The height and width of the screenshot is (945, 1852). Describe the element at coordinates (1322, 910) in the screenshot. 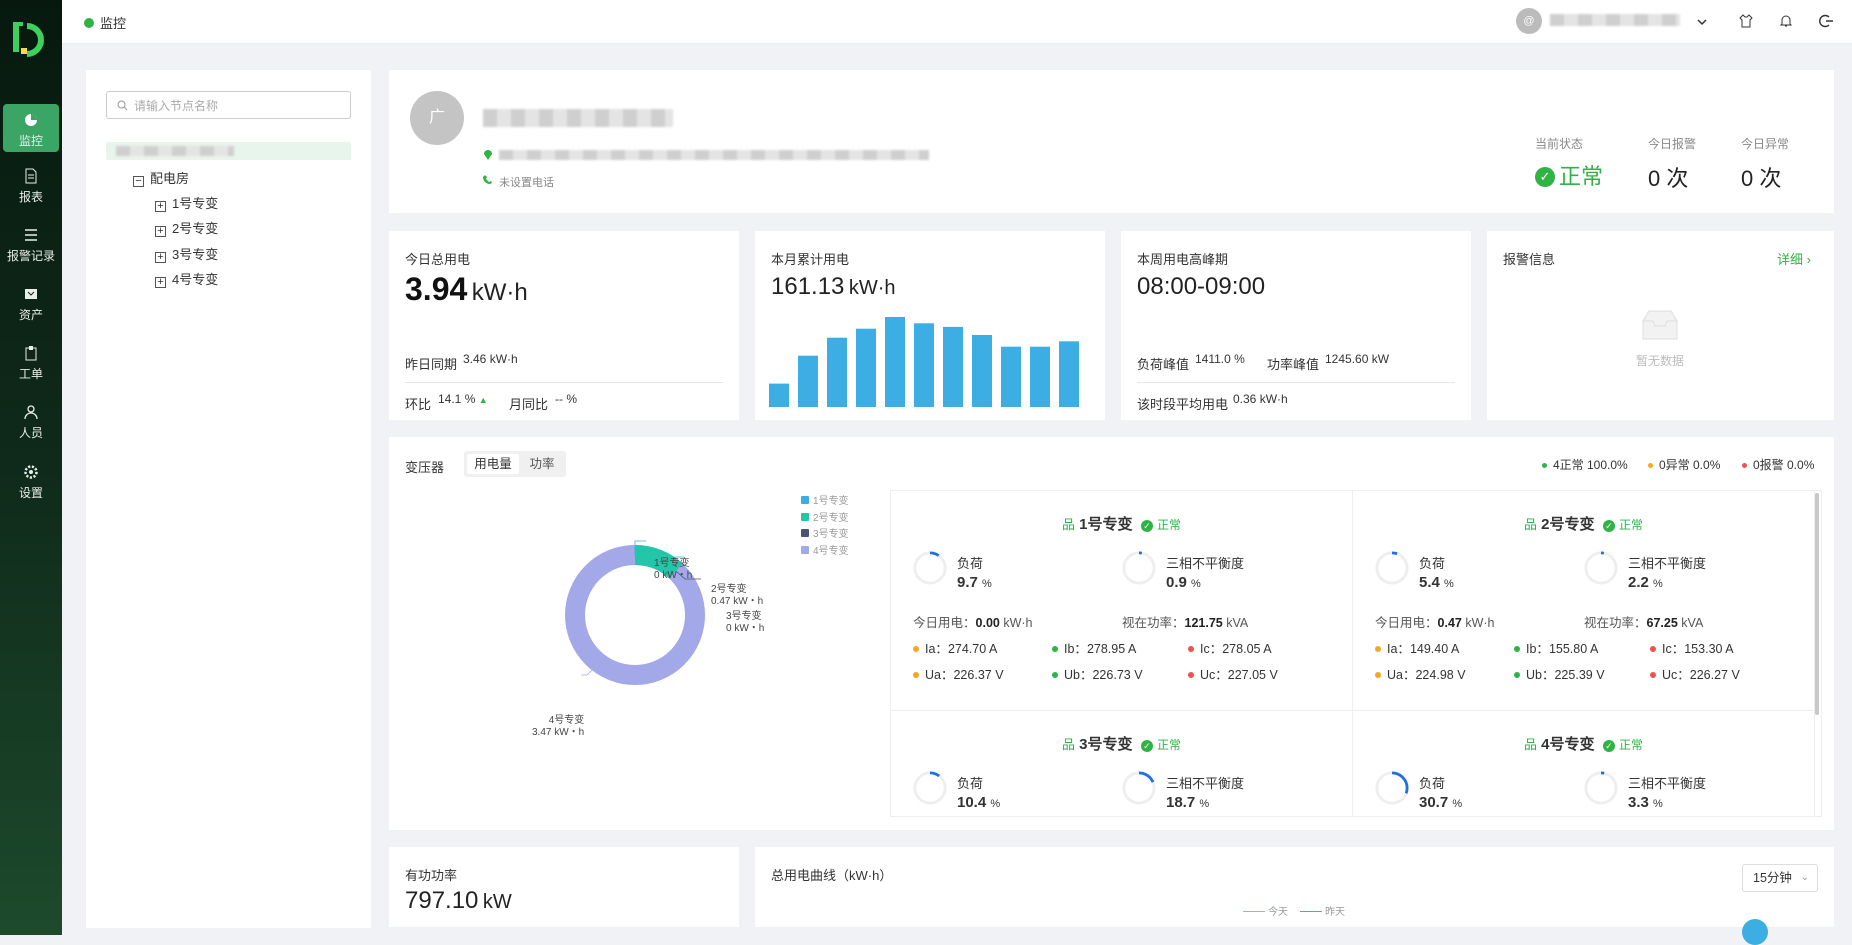

I see `legend-yesterday: 昨天` at that location.